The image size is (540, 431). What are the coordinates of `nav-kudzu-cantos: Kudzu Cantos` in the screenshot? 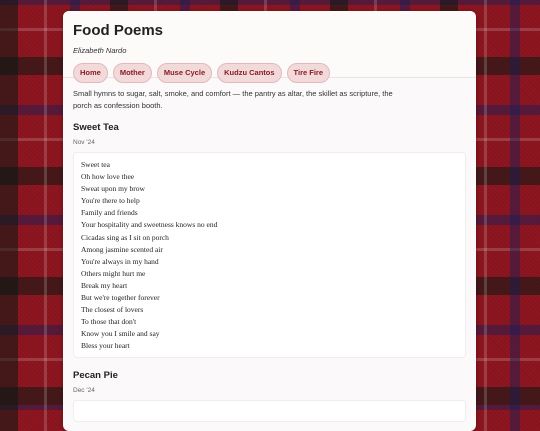 It's located at (249, 73).